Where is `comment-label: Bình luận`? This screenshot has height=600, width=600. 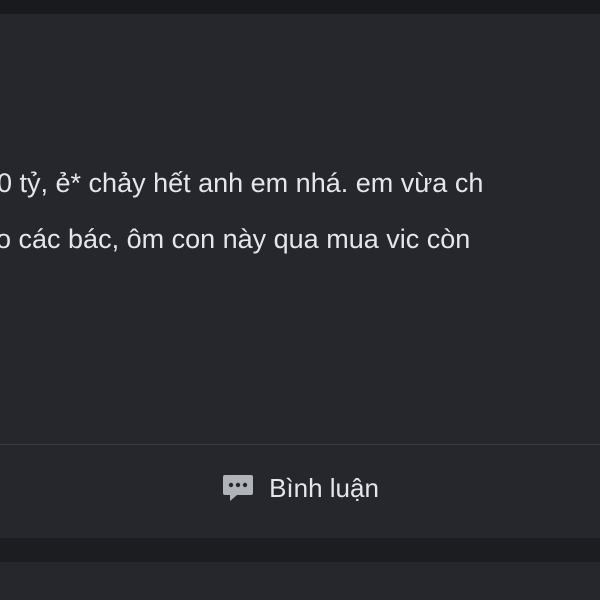
comment-label: Bình luận is located at coordinates (324, 488).